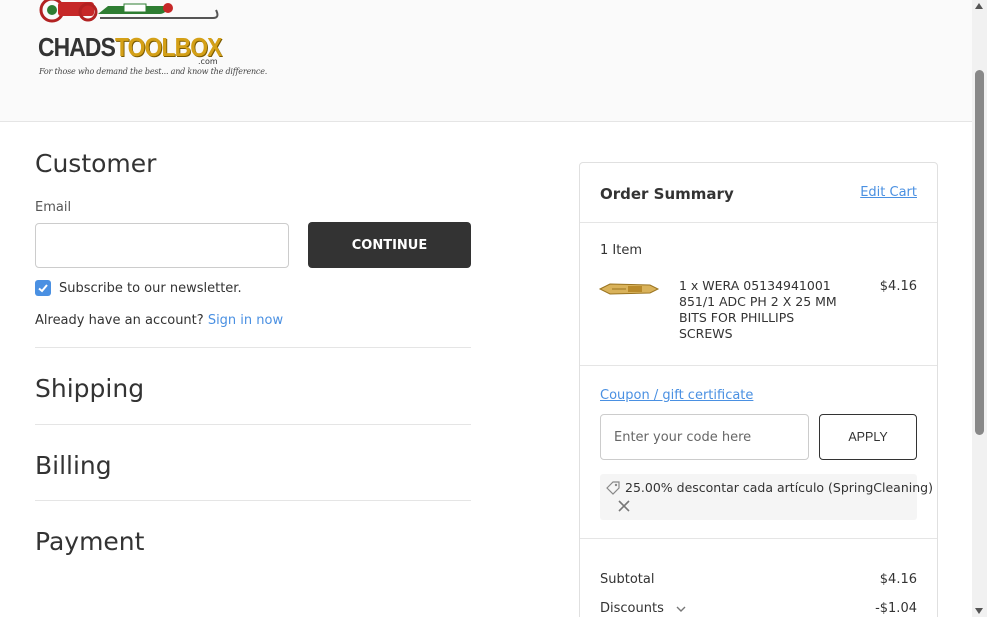 This screenshot has height=617, width=987. What do you see at coordinates (621, 250) in the screenshot?
I see `item-count: 1 Item` at bounding box center [621, 250].